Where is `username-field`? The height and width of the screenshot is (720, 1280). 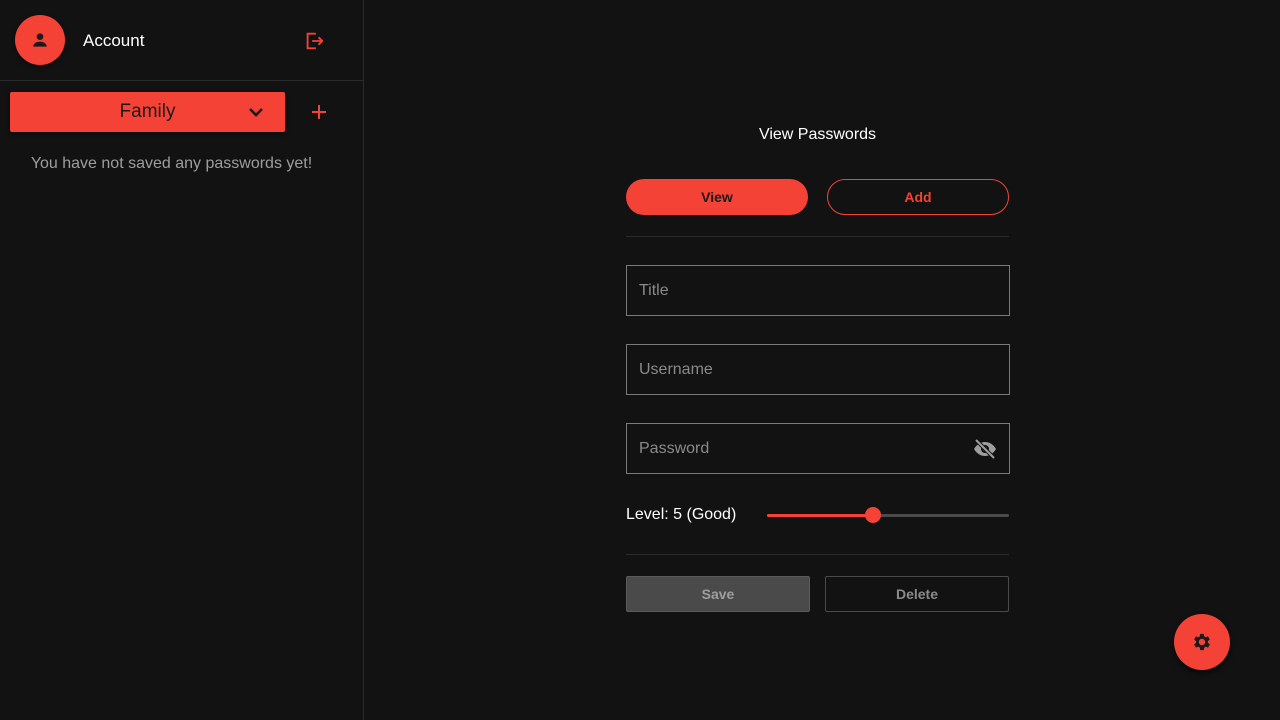 username-field is located at coordinates (818, 369).